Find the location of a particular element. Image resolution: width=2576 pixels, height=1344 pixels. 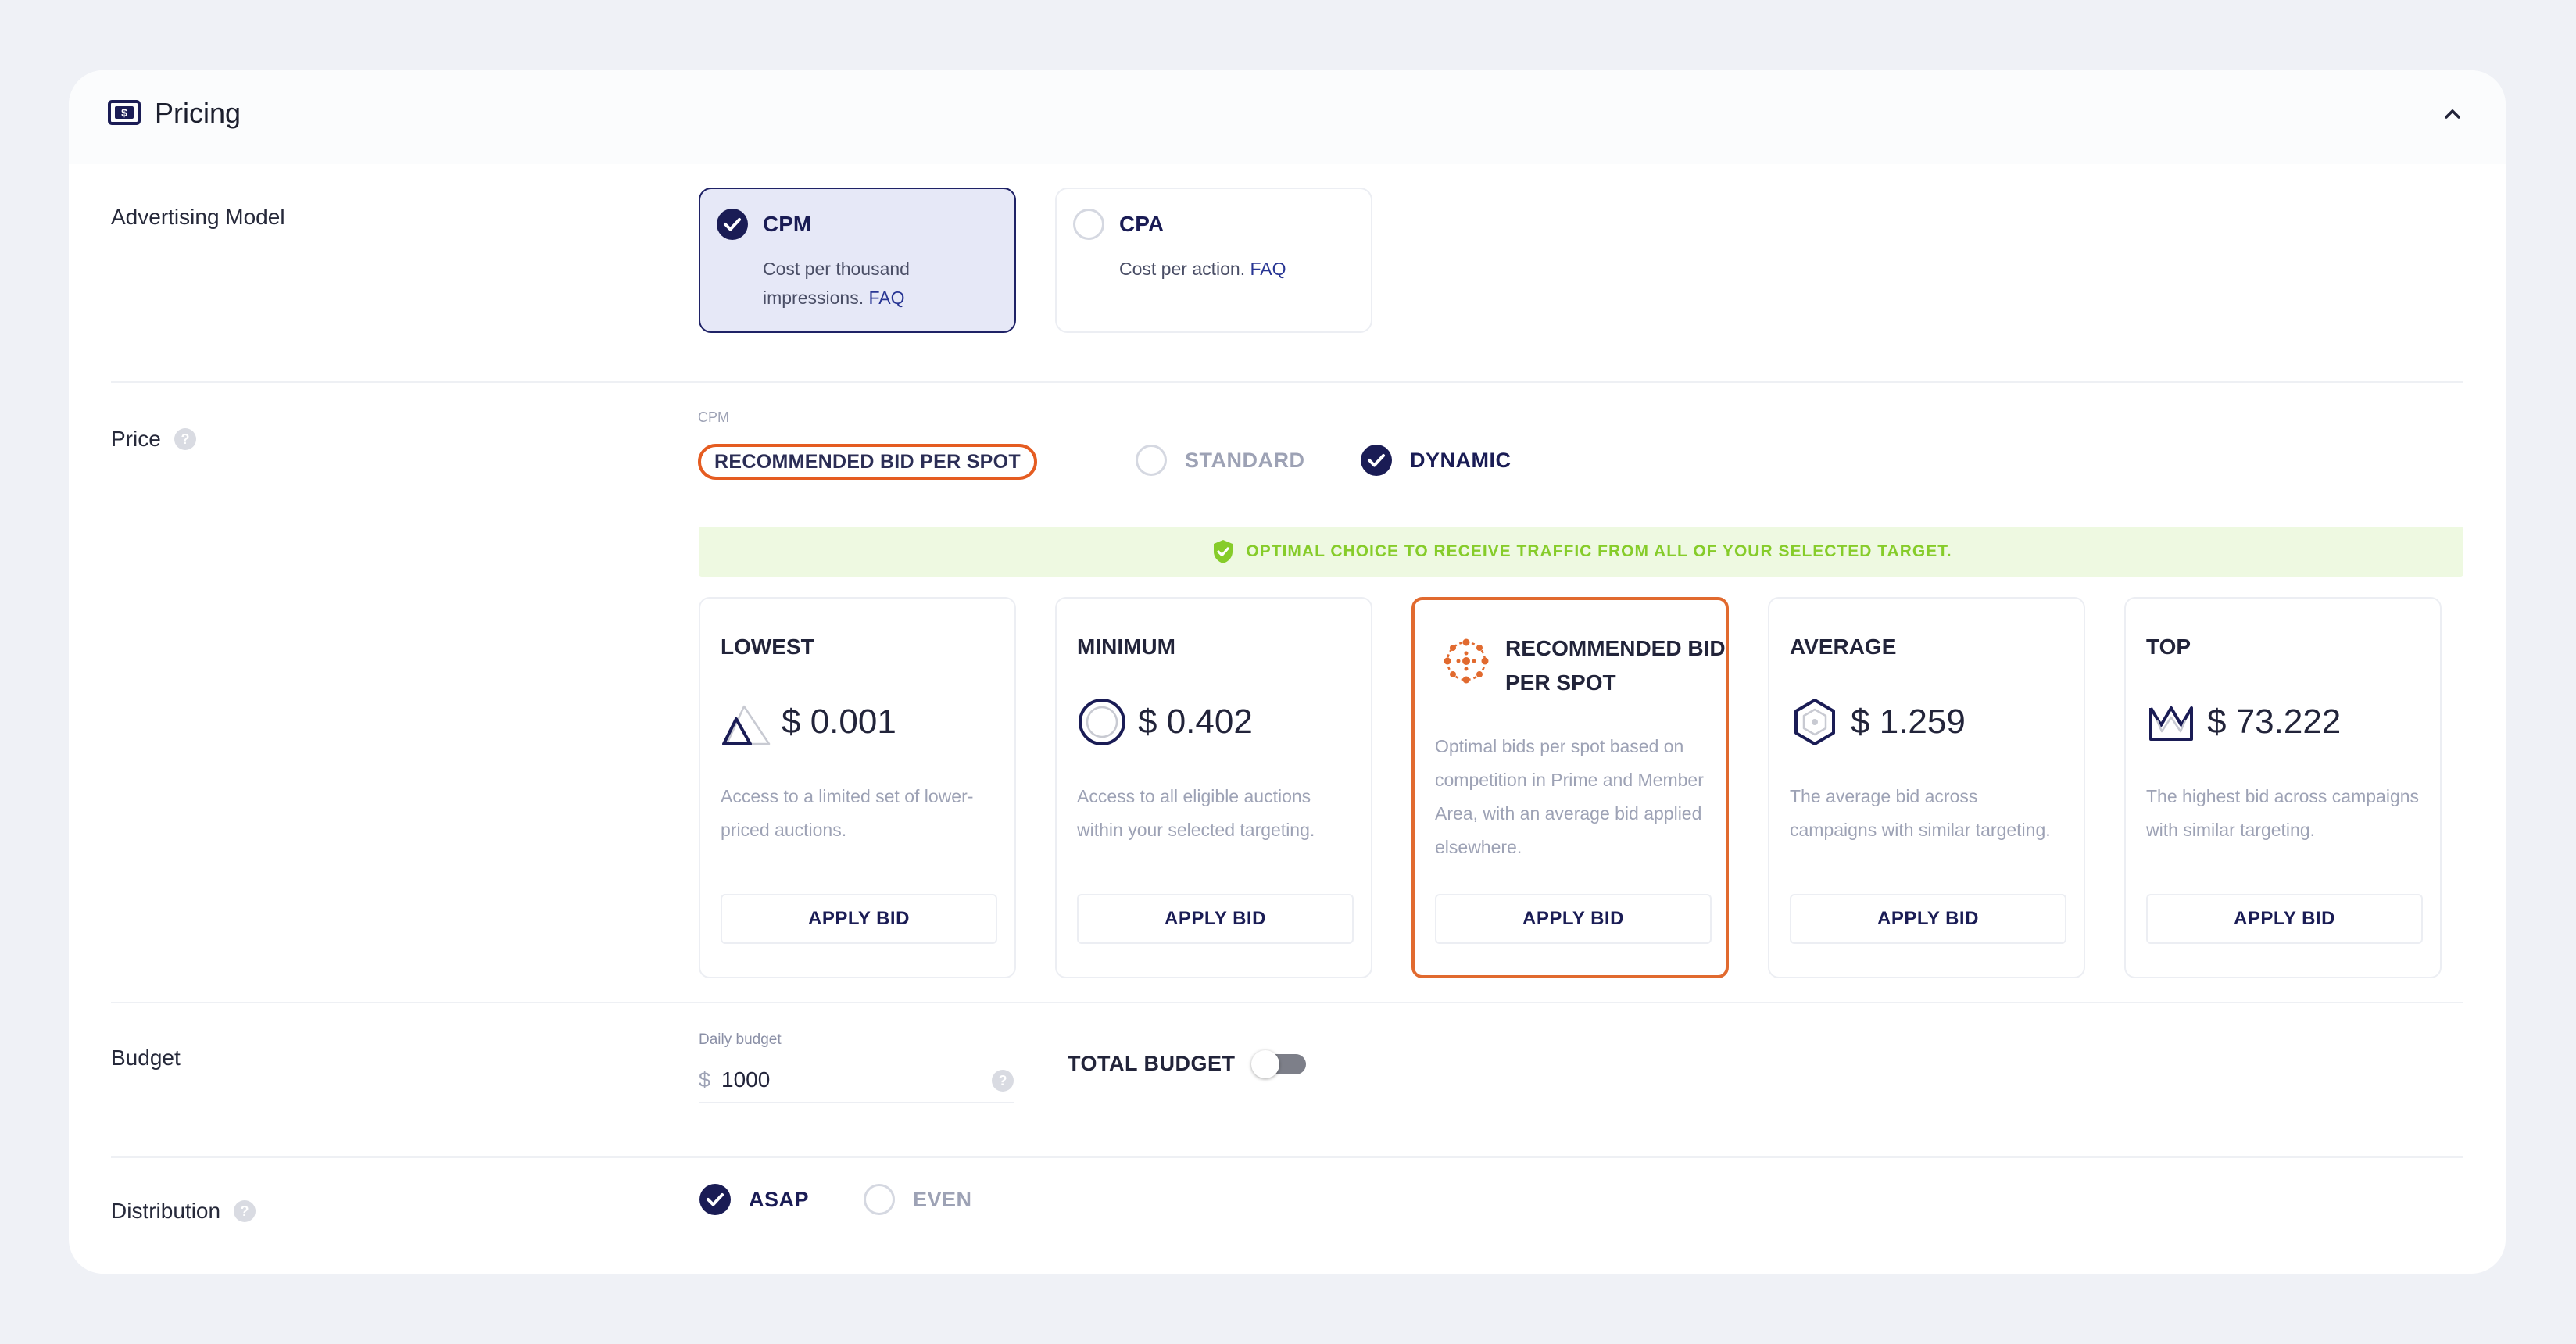

bid-title: AVERAGE is located at coordinates (1843, 646).